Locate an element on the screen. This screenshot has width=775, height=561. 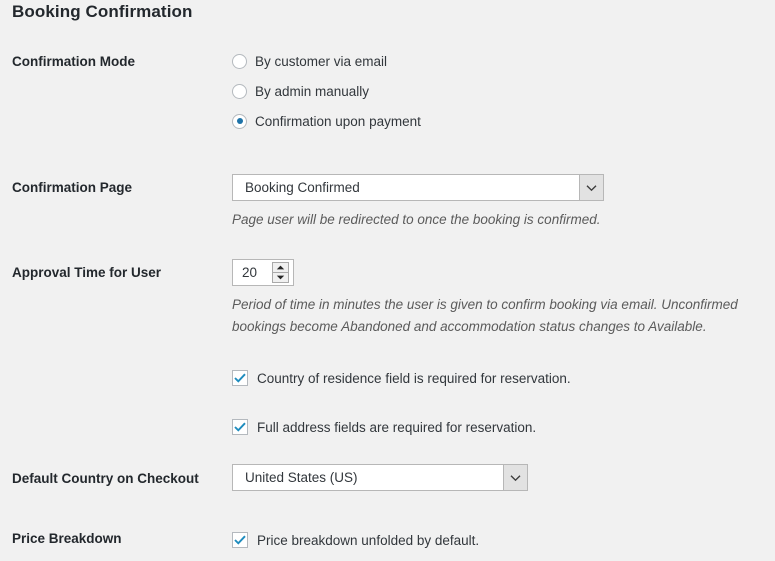
caret-down-icon is located at coordinates (280, 277).